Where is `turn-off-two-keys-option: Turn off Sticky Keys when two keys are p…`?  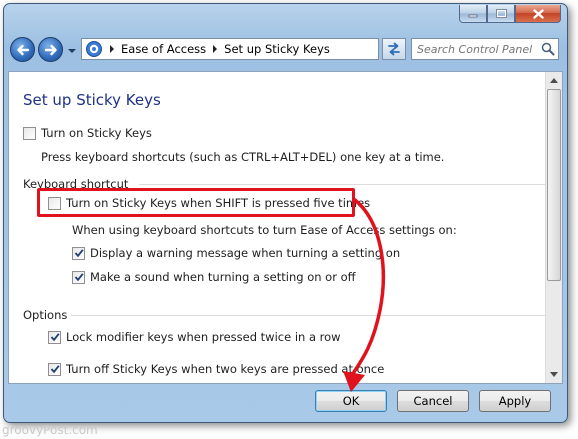 turn-off-two-keys-option: Turn off Sticky Keys when two keys are p… is located at coordinates (216, 369).